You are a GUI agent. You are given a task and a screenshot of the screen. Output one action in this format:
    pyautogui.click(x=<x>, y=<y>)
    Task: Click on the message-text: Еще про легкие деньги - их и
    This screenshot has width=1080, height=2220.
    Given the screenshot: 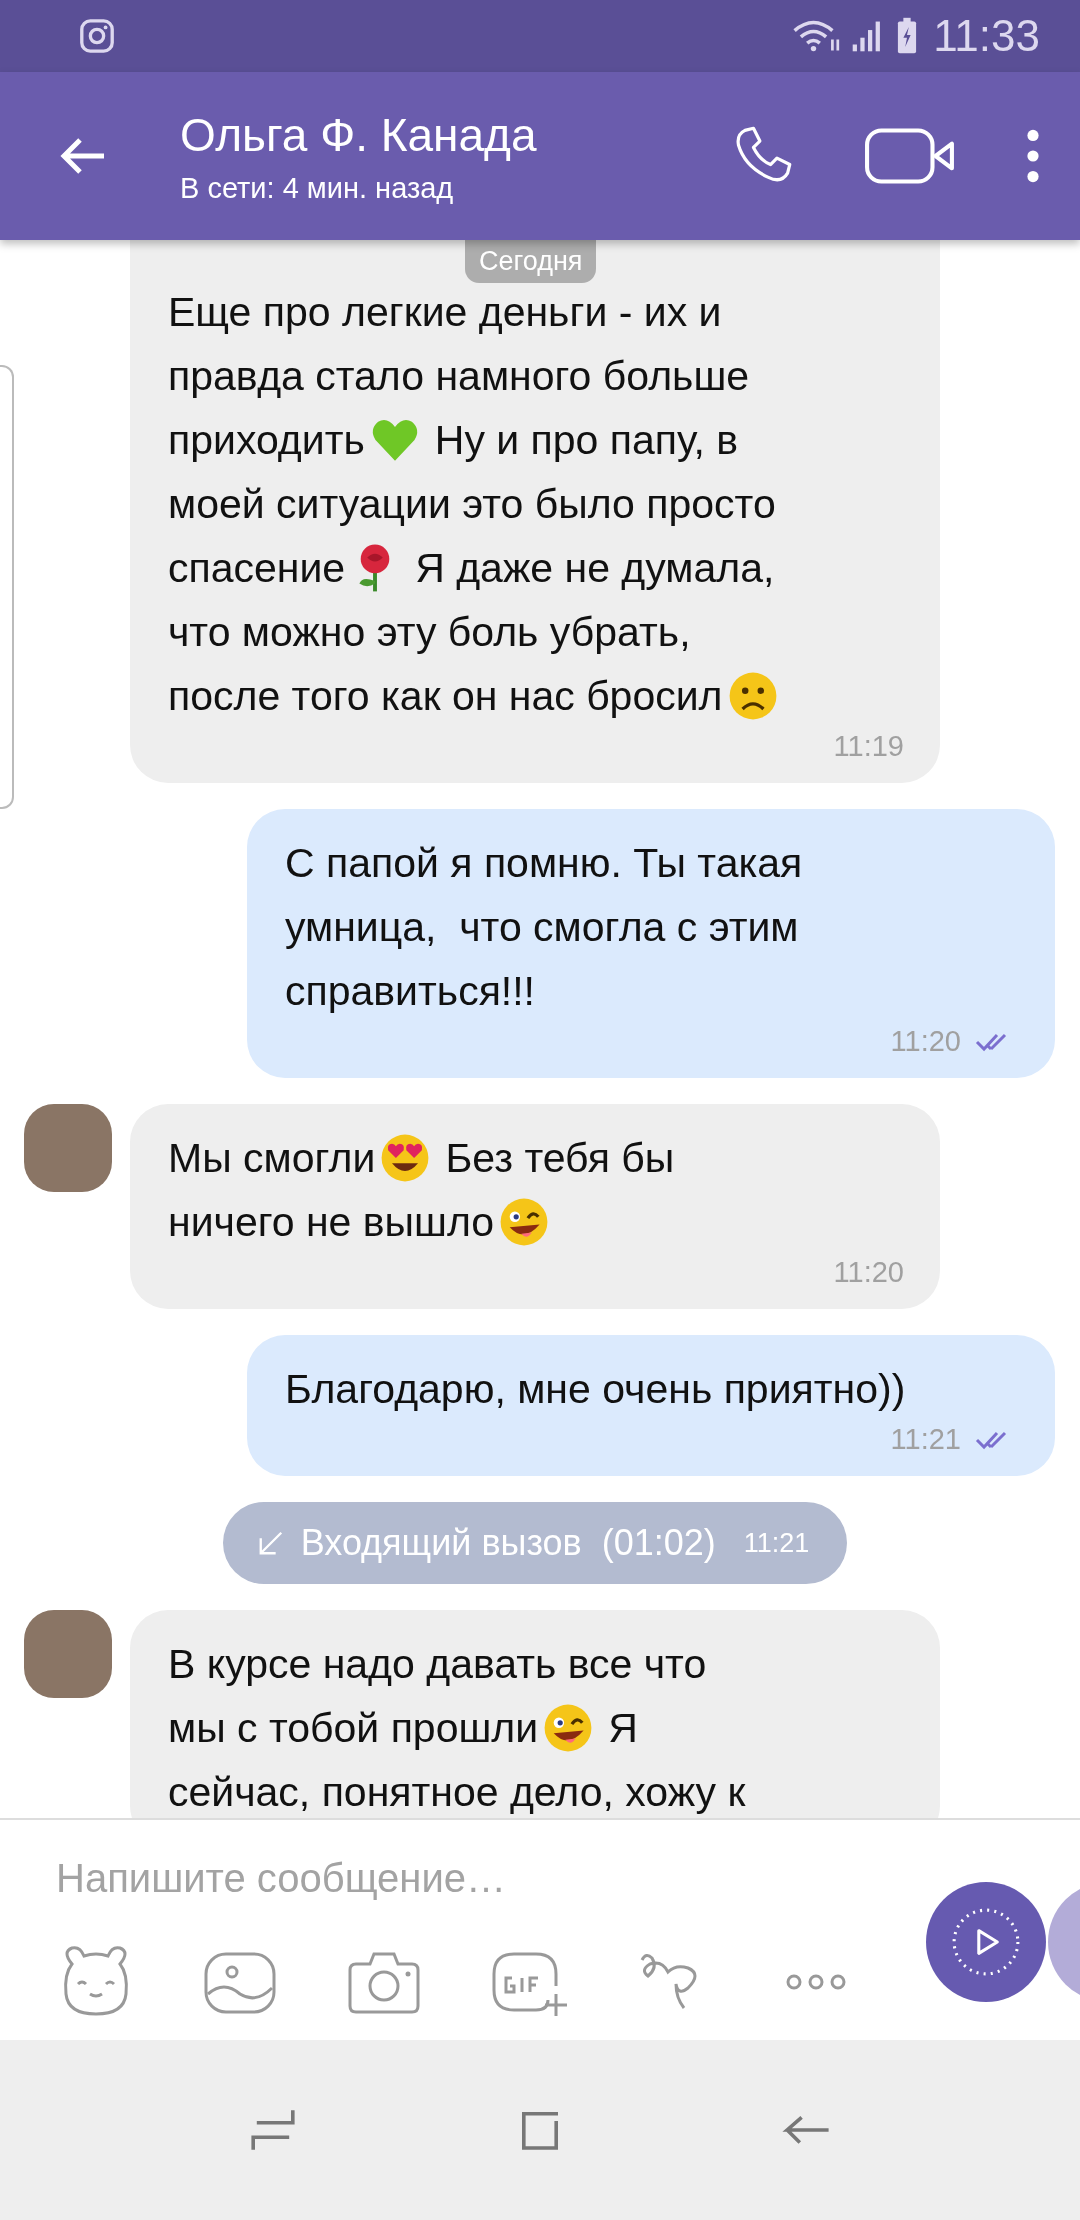 What is the action you would take?
    pyautogui.click(x=445, y=312)
    